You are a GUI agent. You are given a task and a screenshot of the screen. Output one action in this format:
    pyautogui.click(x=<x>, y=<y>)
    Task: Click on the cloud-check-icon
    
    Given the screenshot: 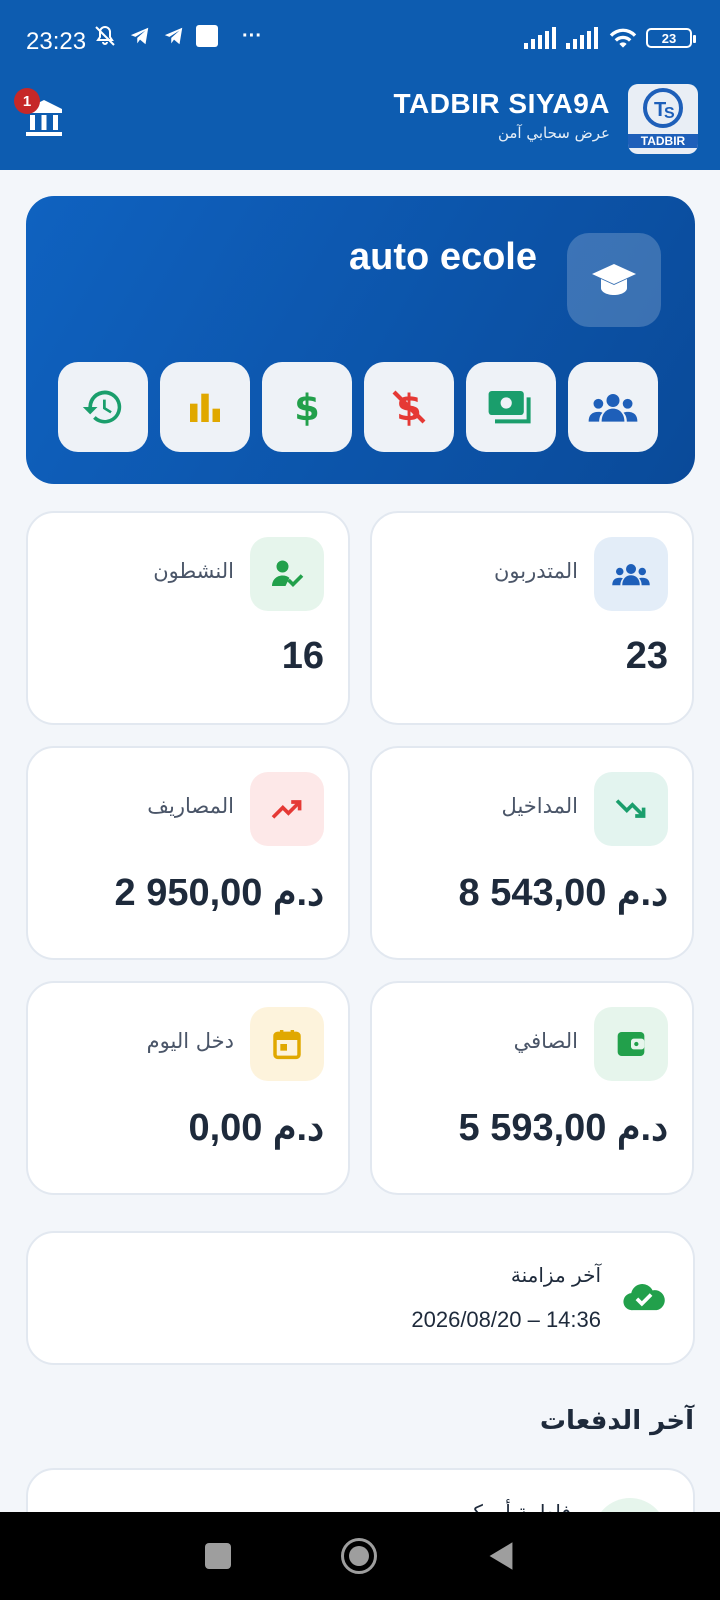 What is the action you would take?
    pyautogui.click(x=644, y=1297)
    